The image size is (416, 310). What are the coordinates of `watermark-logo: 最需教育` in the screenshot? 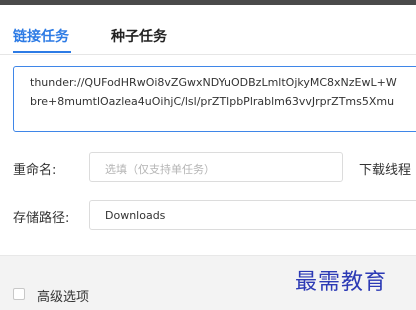 It's located at (341, 282).